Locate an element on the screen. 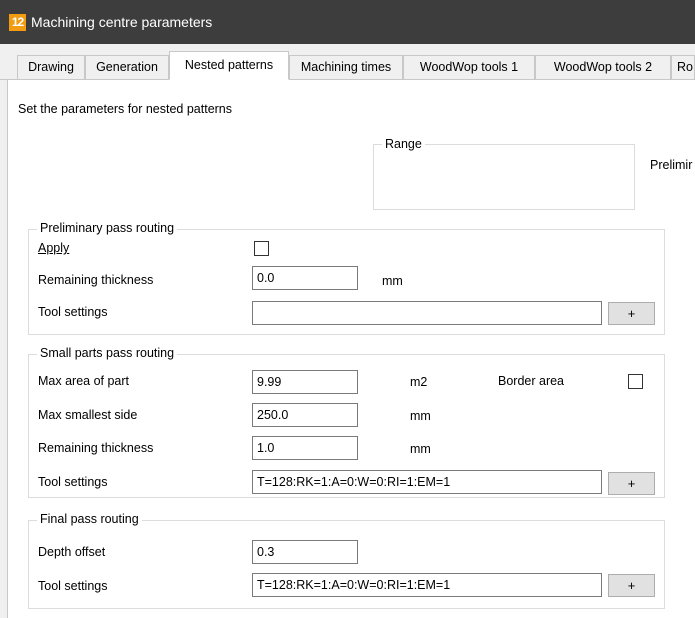 Image resolution: width=695 pixels, height=618 pixels. small-parts-tool-label: Tool settings is located at coordinates (73, 482).